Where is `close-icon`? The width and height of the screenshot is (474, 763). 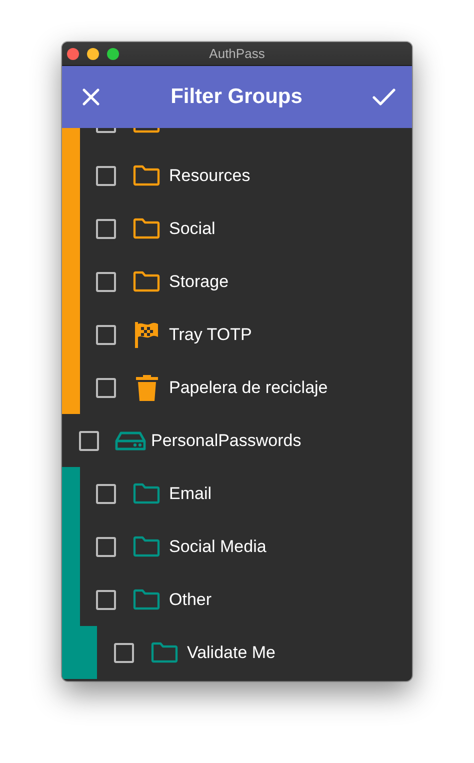 close-icon is located at coordinates (91, 97).